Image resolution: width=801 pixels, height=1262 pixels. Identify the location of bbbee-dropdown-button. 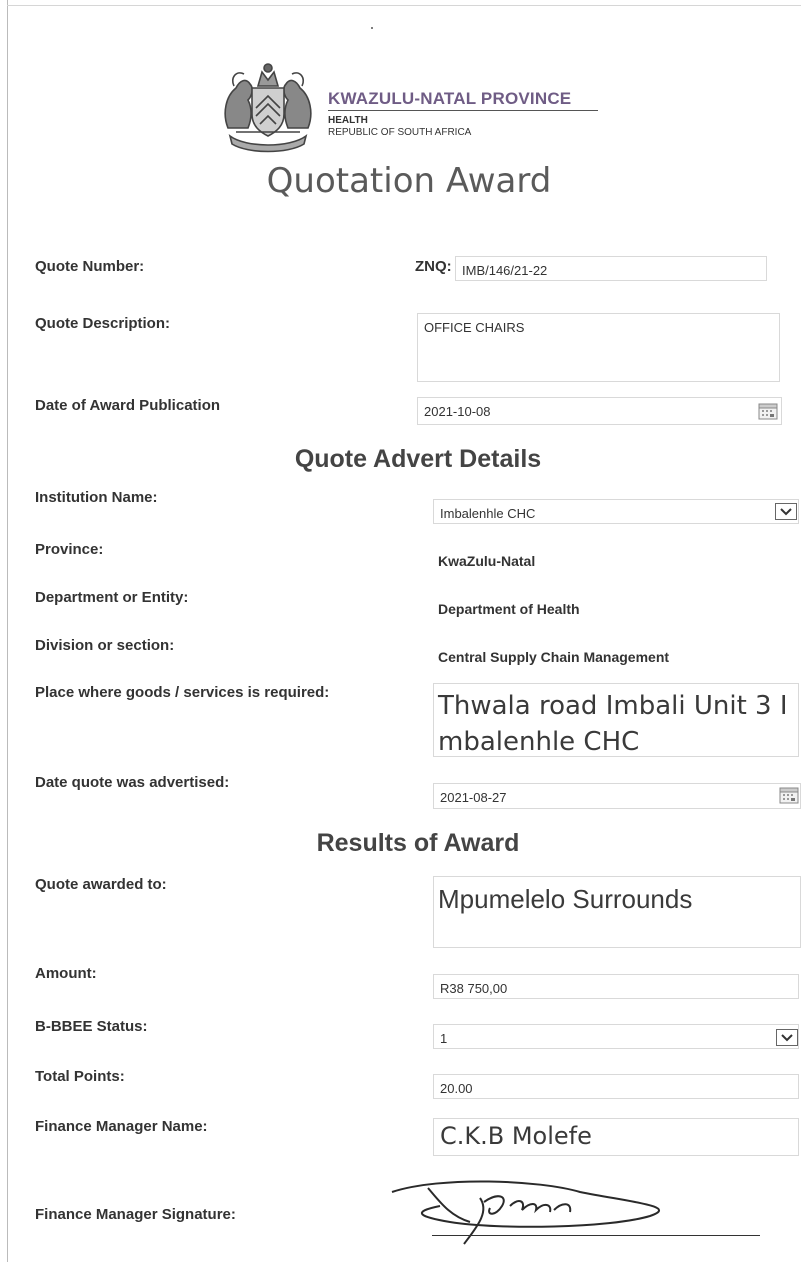
(787, 1037).